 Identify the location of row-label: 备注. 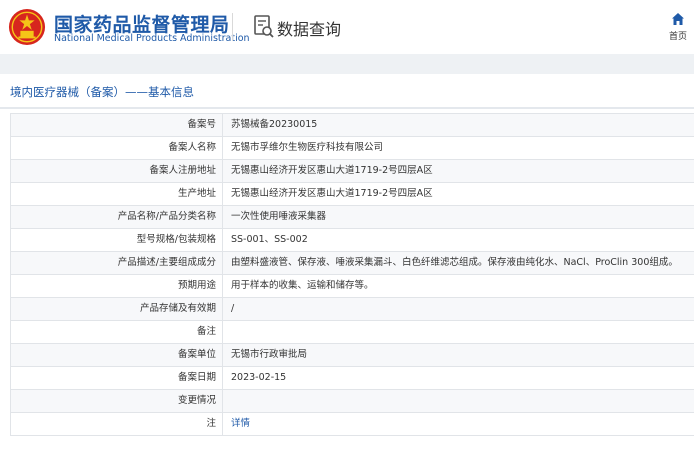
(117, 332).